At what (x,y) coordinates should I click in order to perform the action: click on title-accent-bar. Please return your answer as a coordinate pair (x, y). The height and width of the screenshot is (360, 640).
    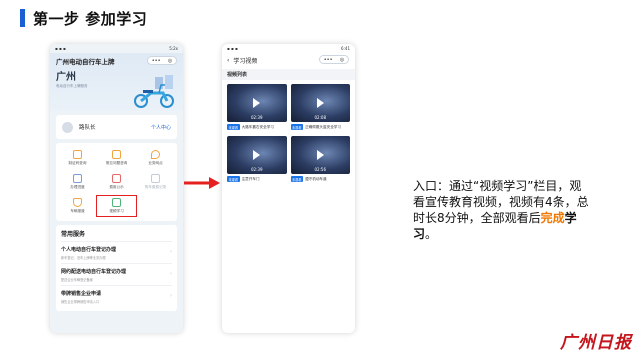
    Looking at the image, I should click on (22, 18).